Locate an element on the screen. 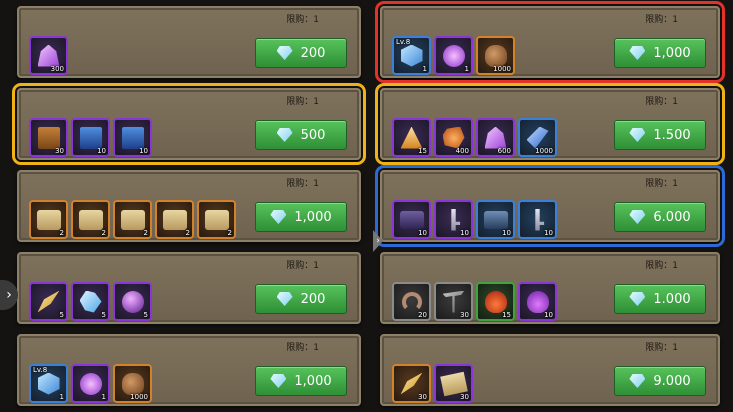 Image resolution: width=733 pixels, height=412 pixels. potion-icon is located at coordinates (495, 301).